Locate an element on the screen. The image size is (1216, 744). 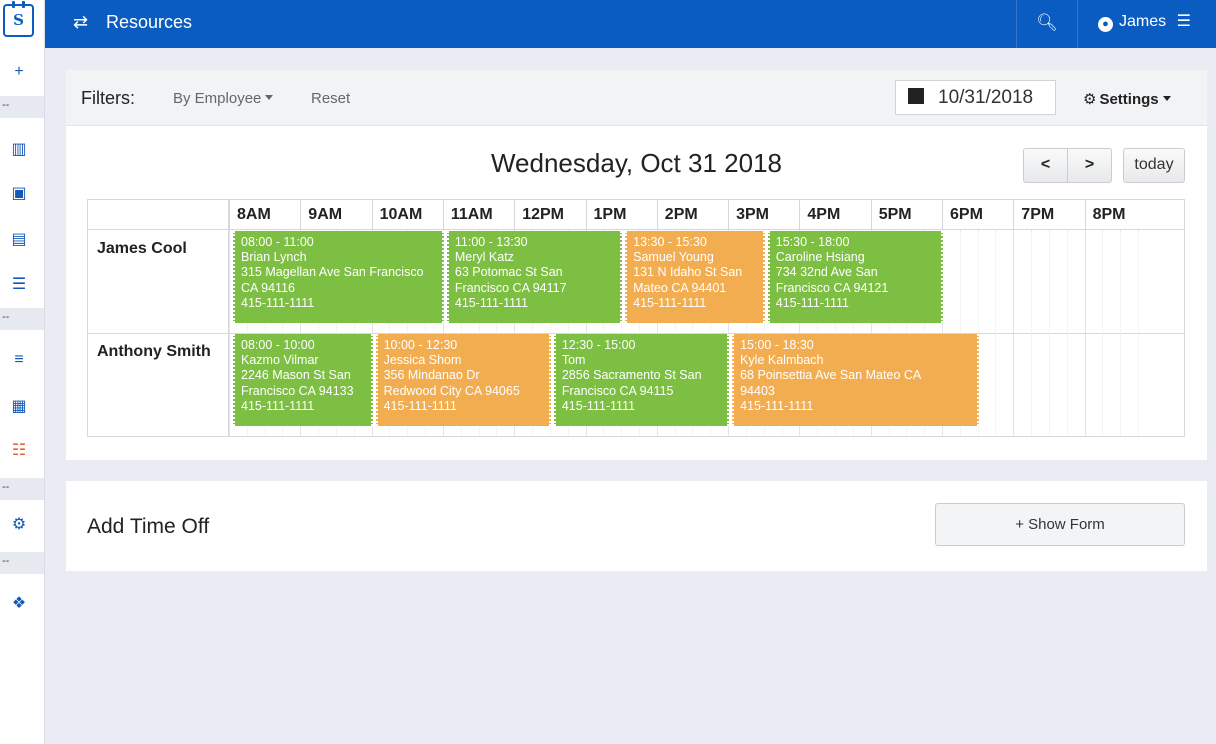
event-who: Brian Lynch is located at coordinates (274, 257).